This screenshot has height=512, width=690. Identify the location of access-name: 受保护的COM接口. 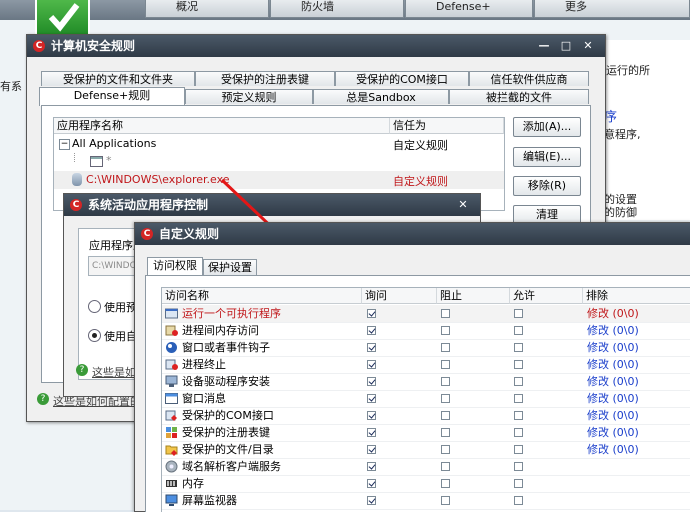
(228, 415).